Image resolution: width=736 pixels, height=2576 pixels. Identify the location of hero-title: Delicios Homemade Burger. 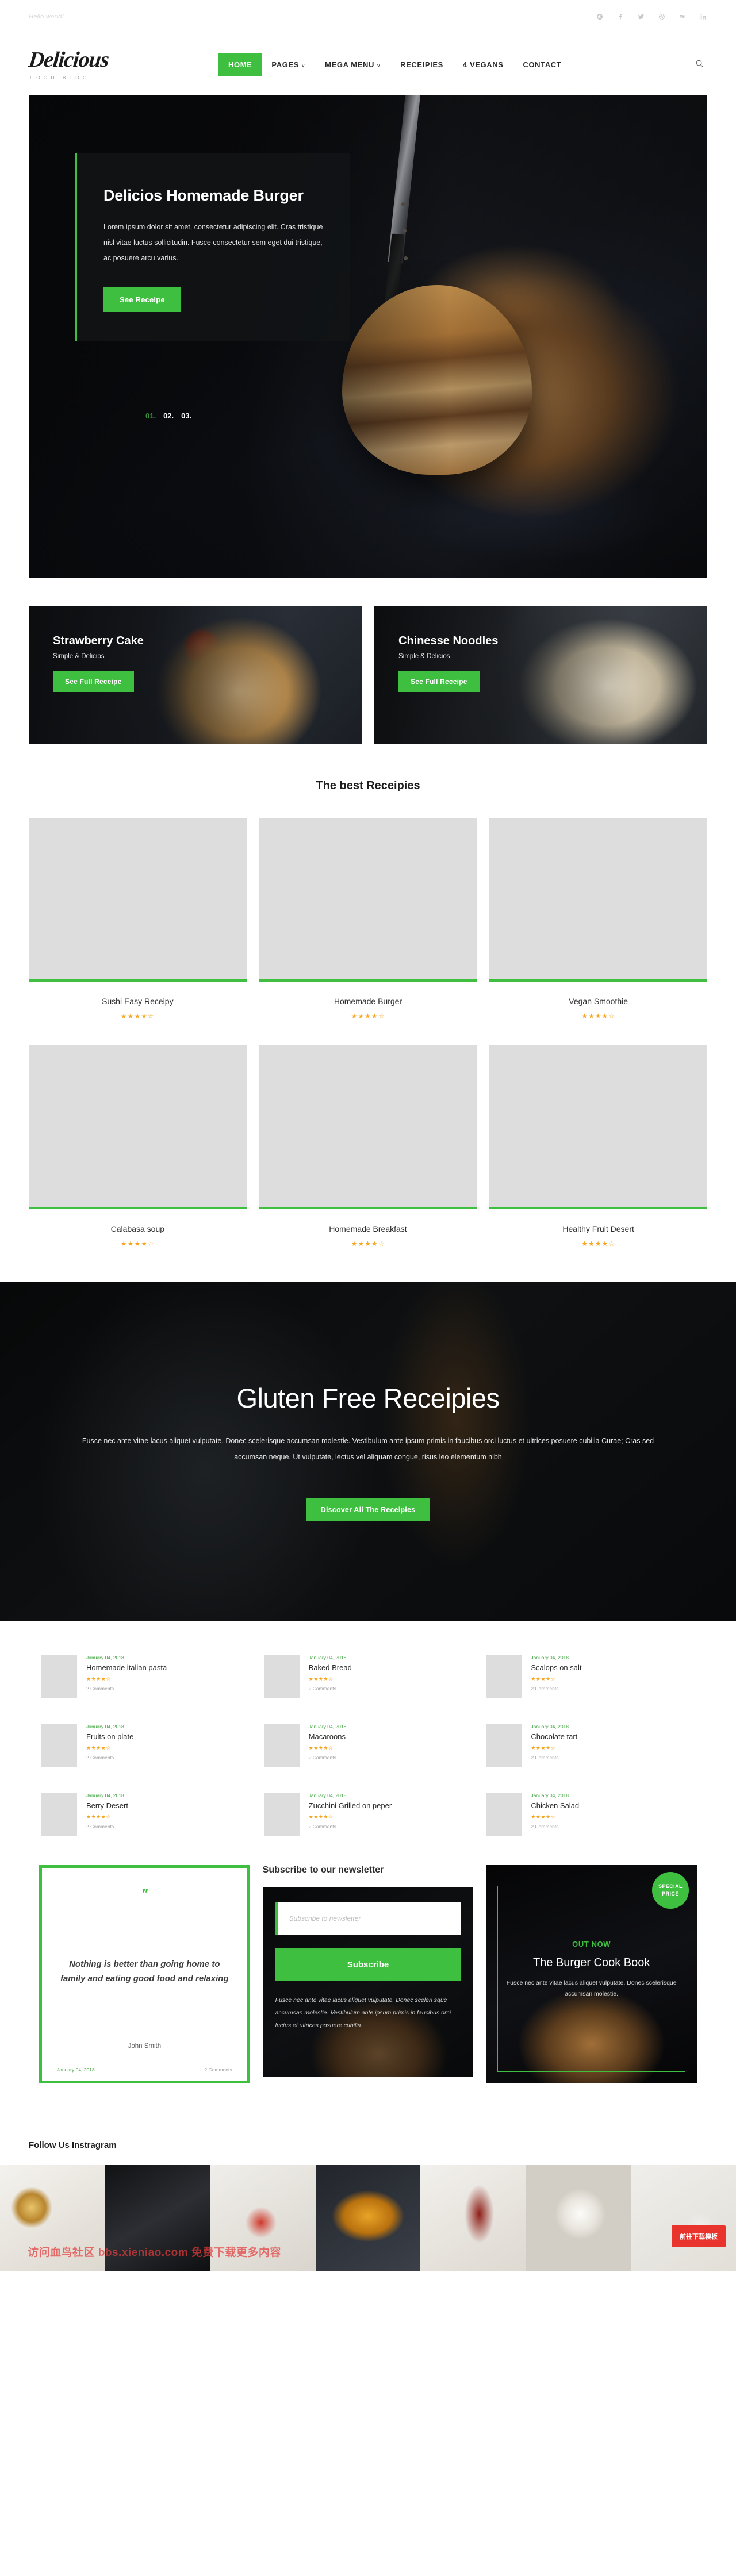
(203, 195).